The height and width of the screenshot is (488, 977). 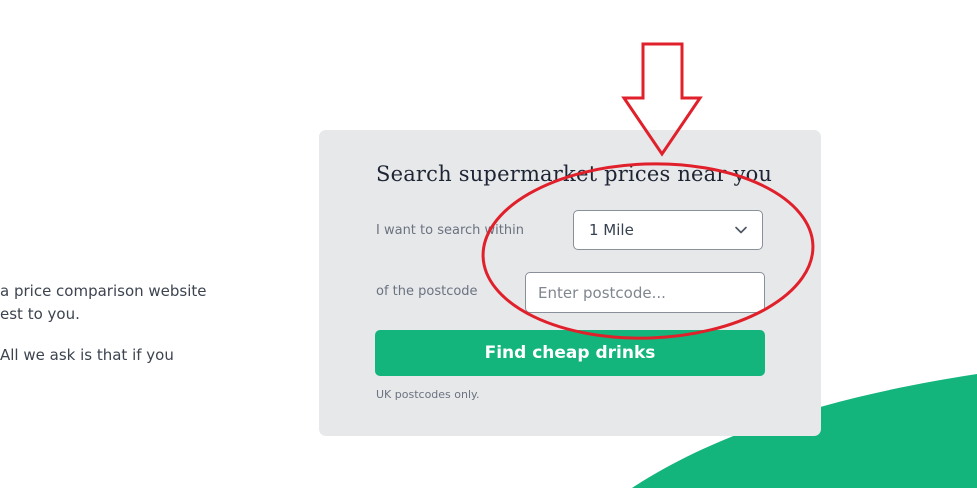 I want to click on postcode-input, so click(x=645, y=292).